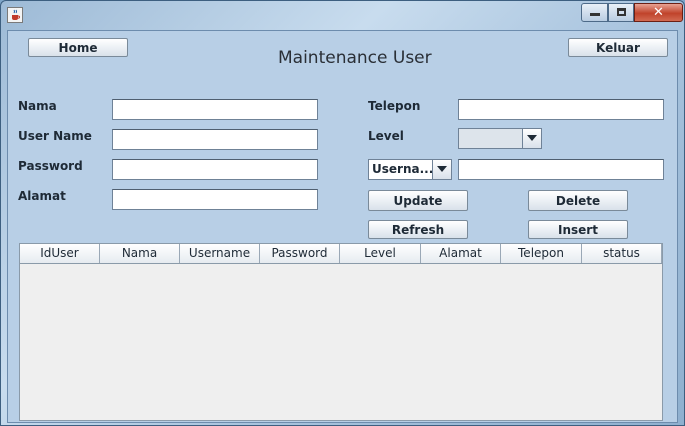  What do you see at coordinates (300, 253) in the screenshot?
I see `column-header-password: Password` at bounding box center [300, 253].